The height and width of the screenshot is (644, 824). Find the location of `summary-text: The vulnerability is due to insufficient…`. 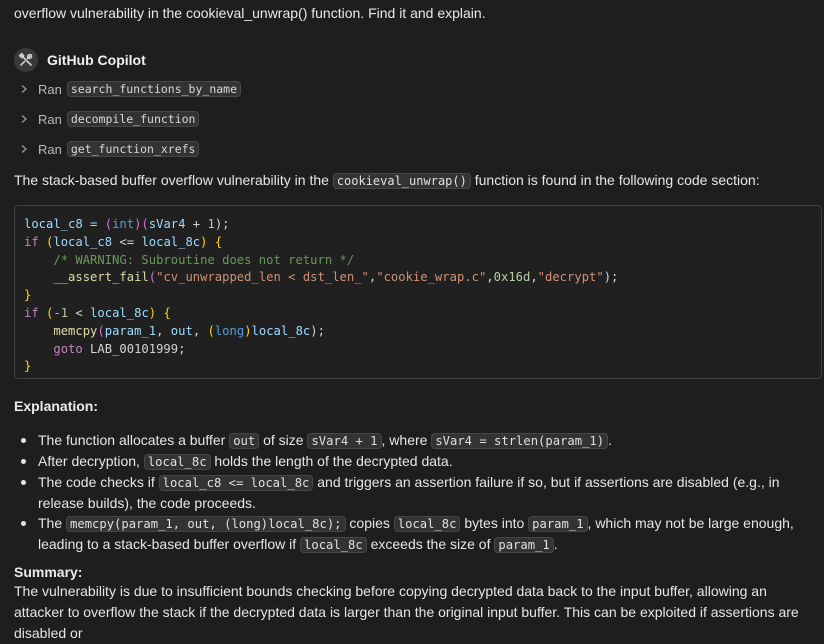

summary-text: The vulnerability is due to insufficient… is located at coordinates (406, 612).